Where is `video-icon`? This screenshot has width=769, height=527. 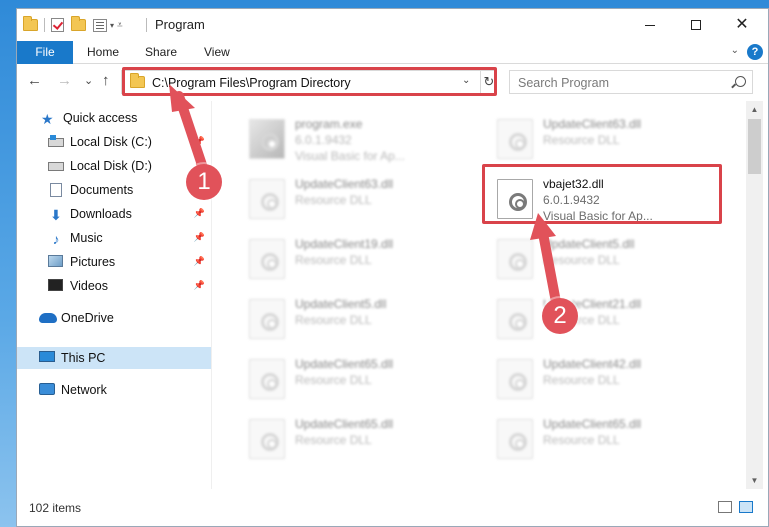
video-icon is located at coordinates (56, 286).